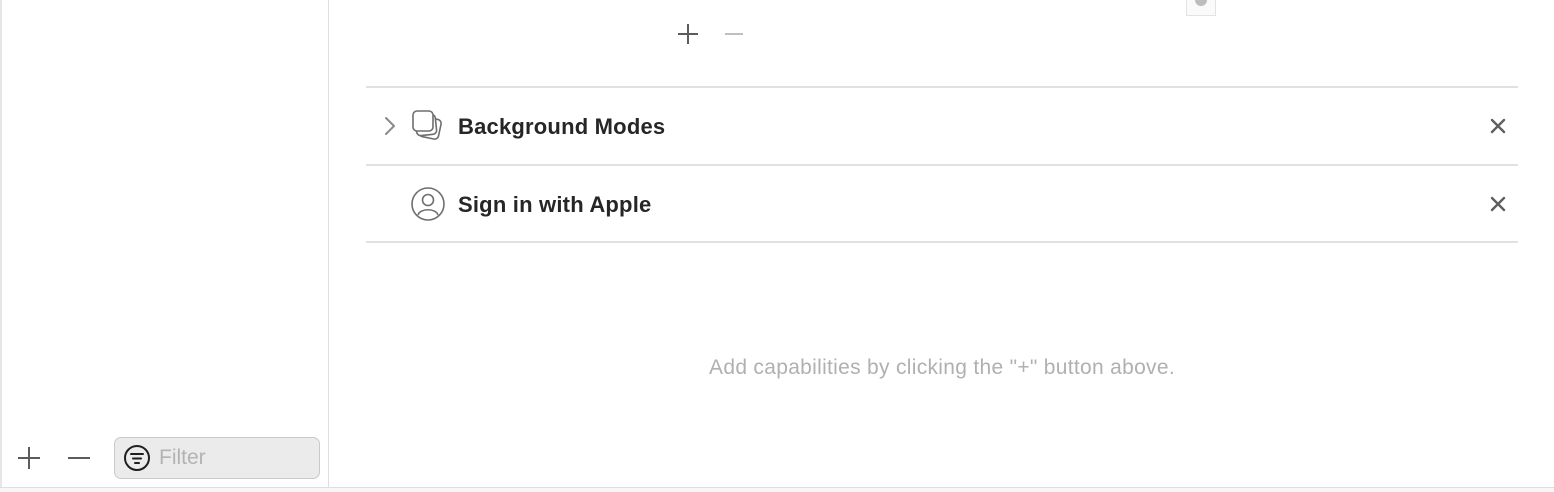 The image size is (1554, 492). Describe the element at coordinates (777, 489) in the screenshot. I see `window-bottom-border` at that location.